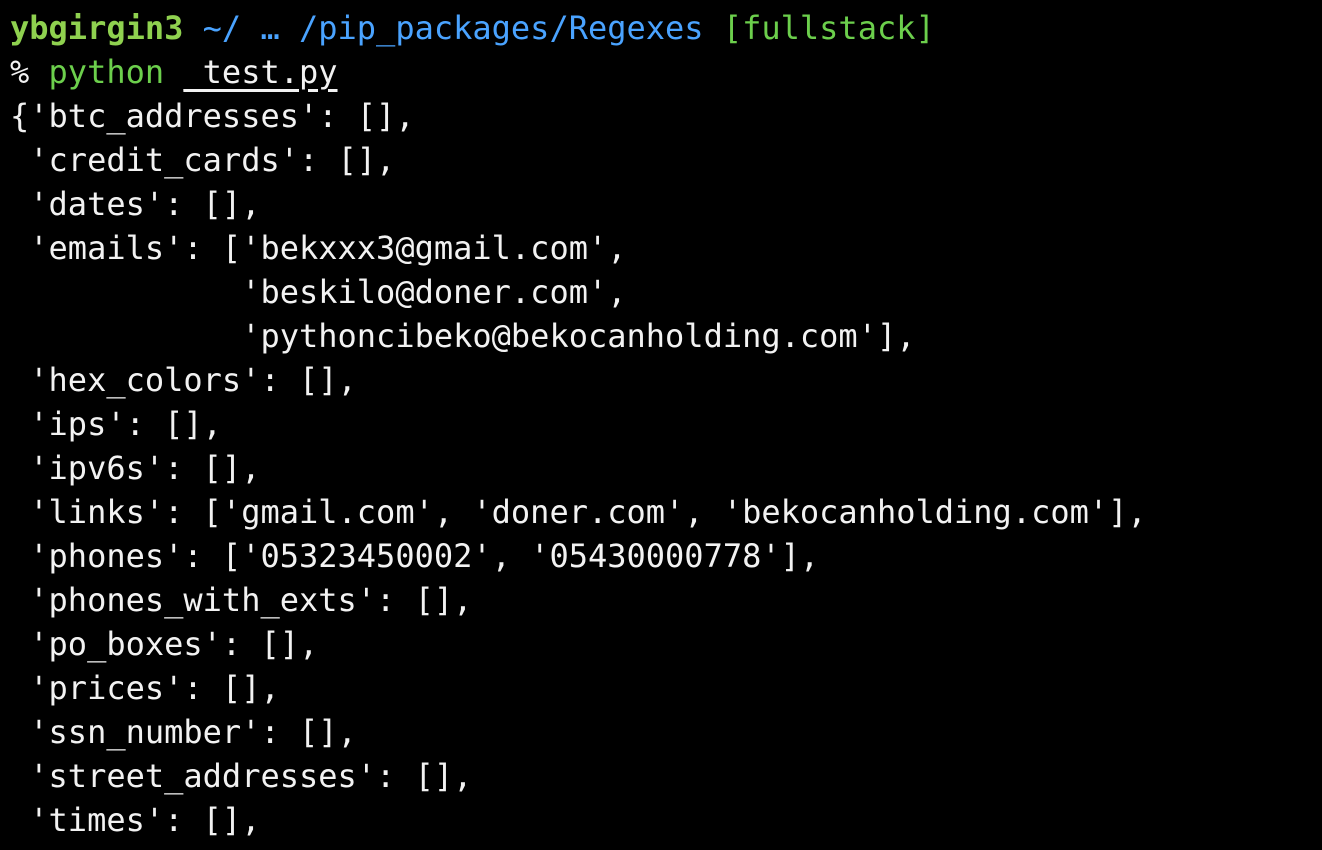  Describe the element at coordinates (135, 820) in the screenshot. I see `output-line: 'times': [],` at that location.